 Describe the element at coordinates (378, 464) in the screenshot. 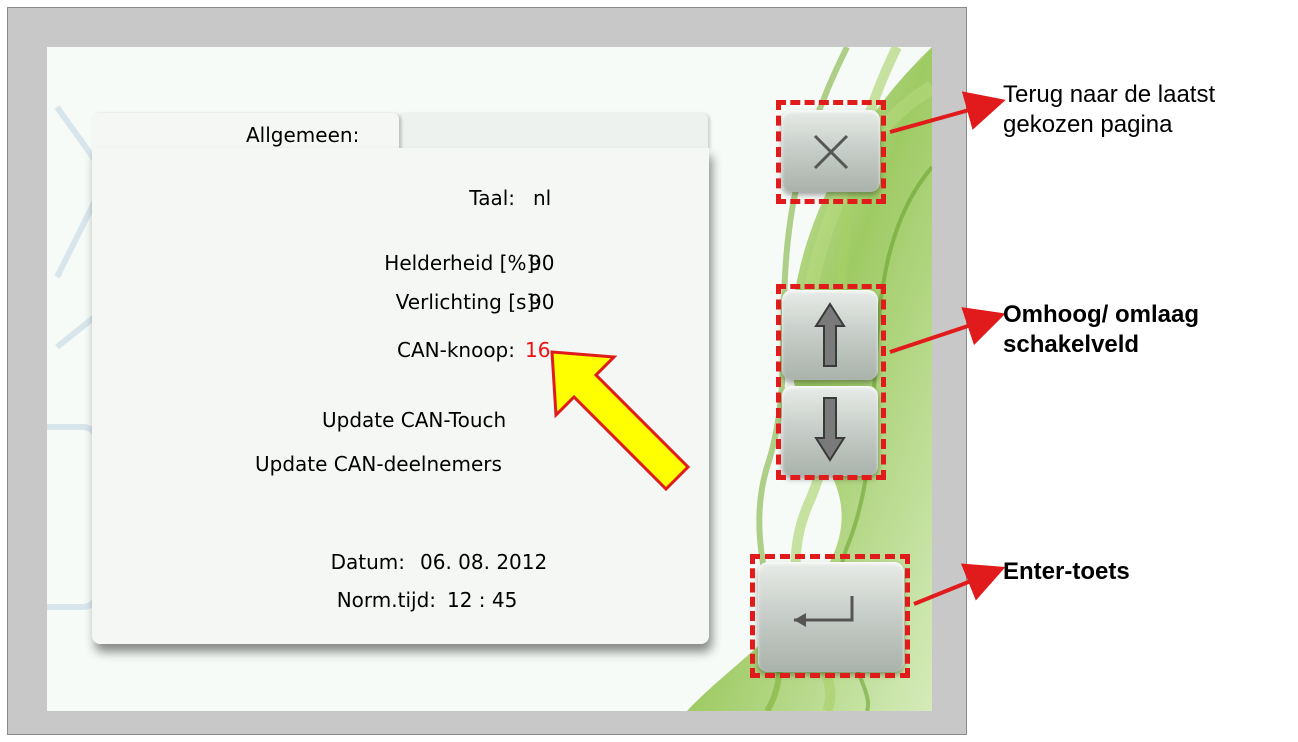

I see `update-can-deelnemers-button: Update CAN-deelnemers` at that location.